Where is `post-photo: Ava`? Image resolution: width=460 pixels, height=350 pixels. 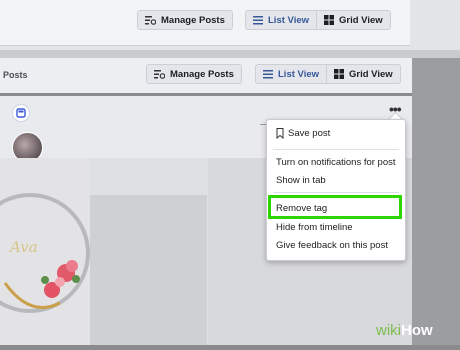
post-photo: Ava is located at coordinates (45, 251).